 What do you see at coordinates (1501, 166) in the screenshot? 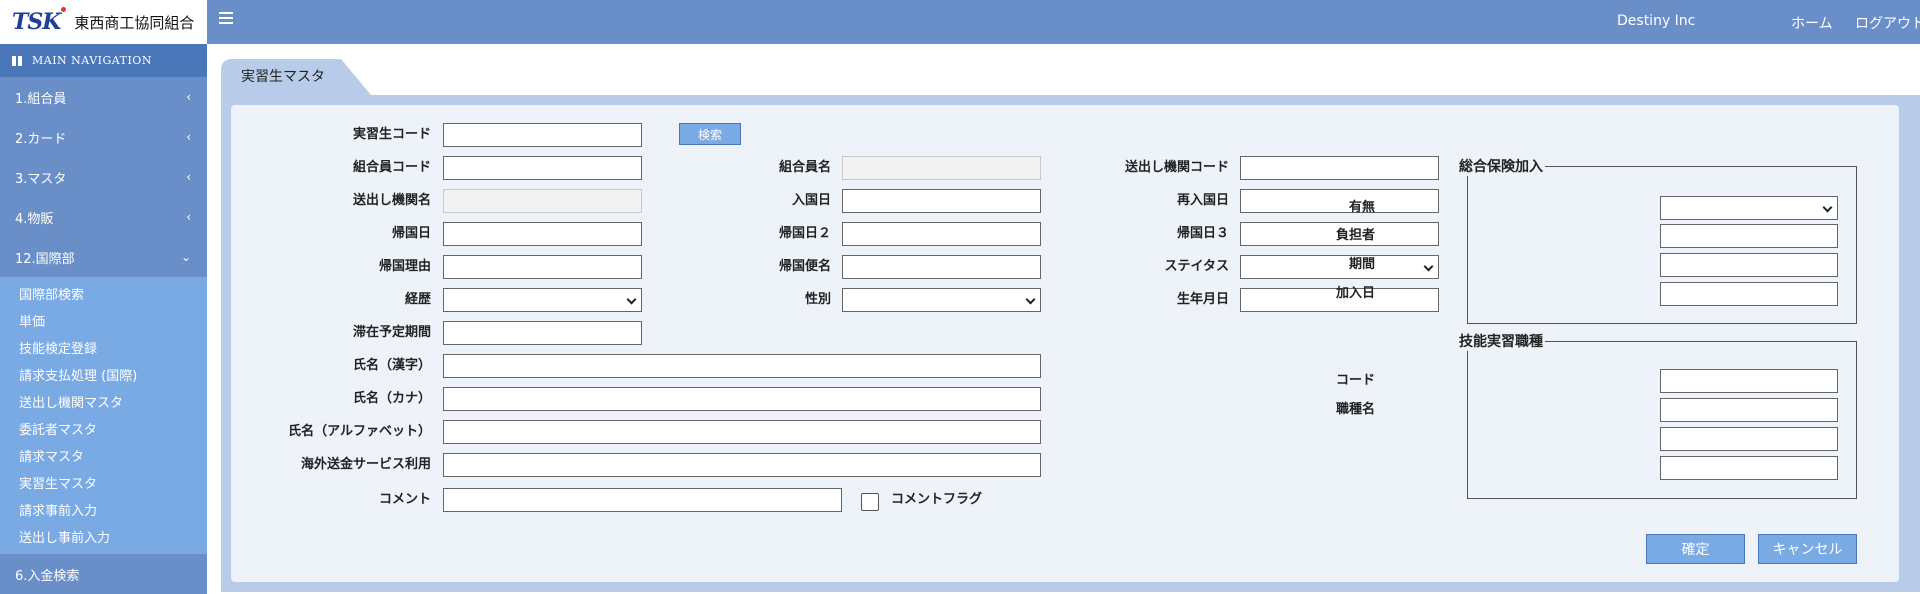
I see `insurance-legend: 総合保険加入` at bounding box center [1501, 166].